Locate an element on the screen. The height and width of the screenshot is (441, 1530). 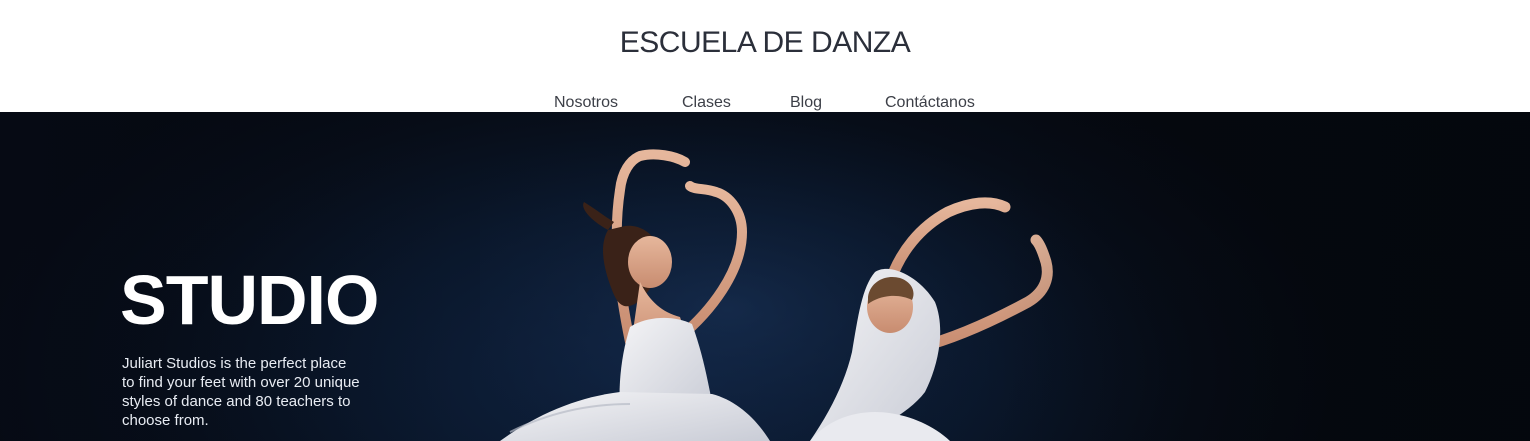
nav-item-blog: Blog is located at coordinates (806, 103).